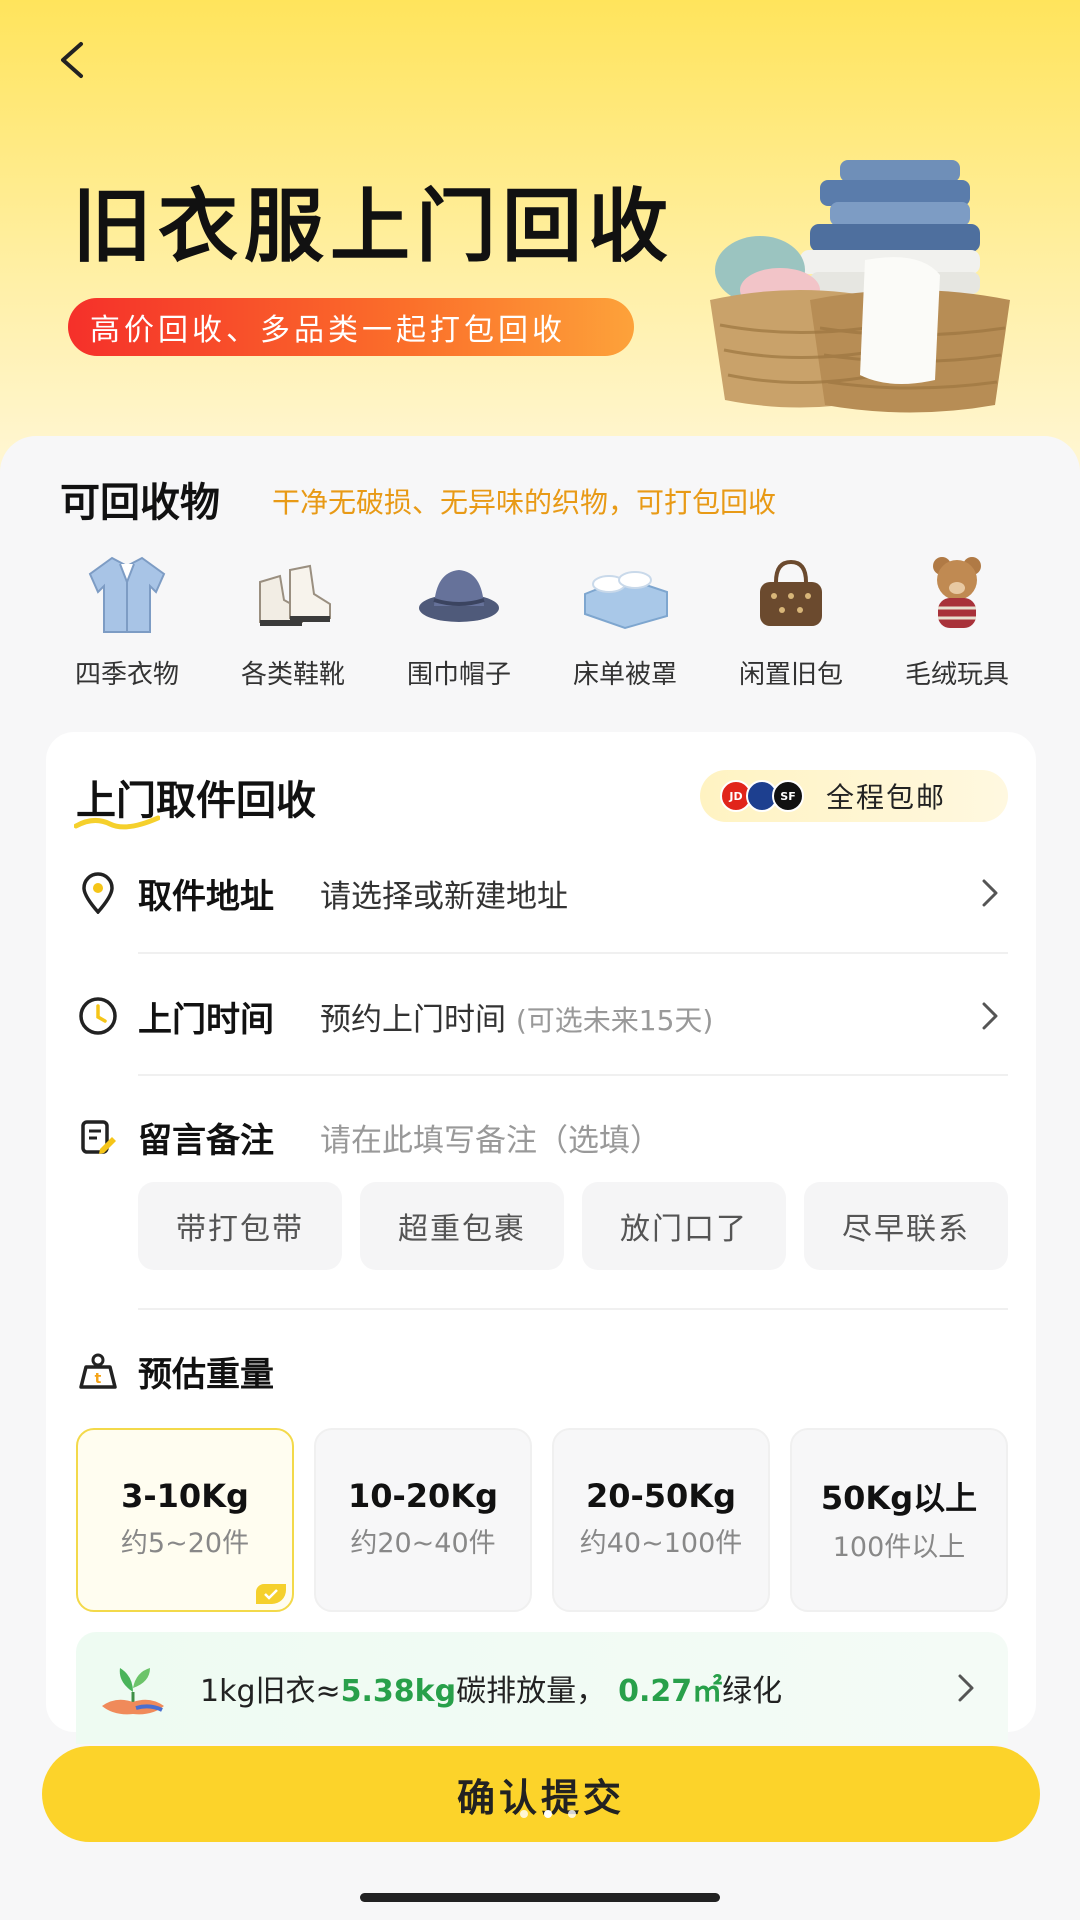 Image resolution: width=1080 pixels, height=1920 pixels. I want to click on category-label: 毛绒玩具, so click(956, 675).